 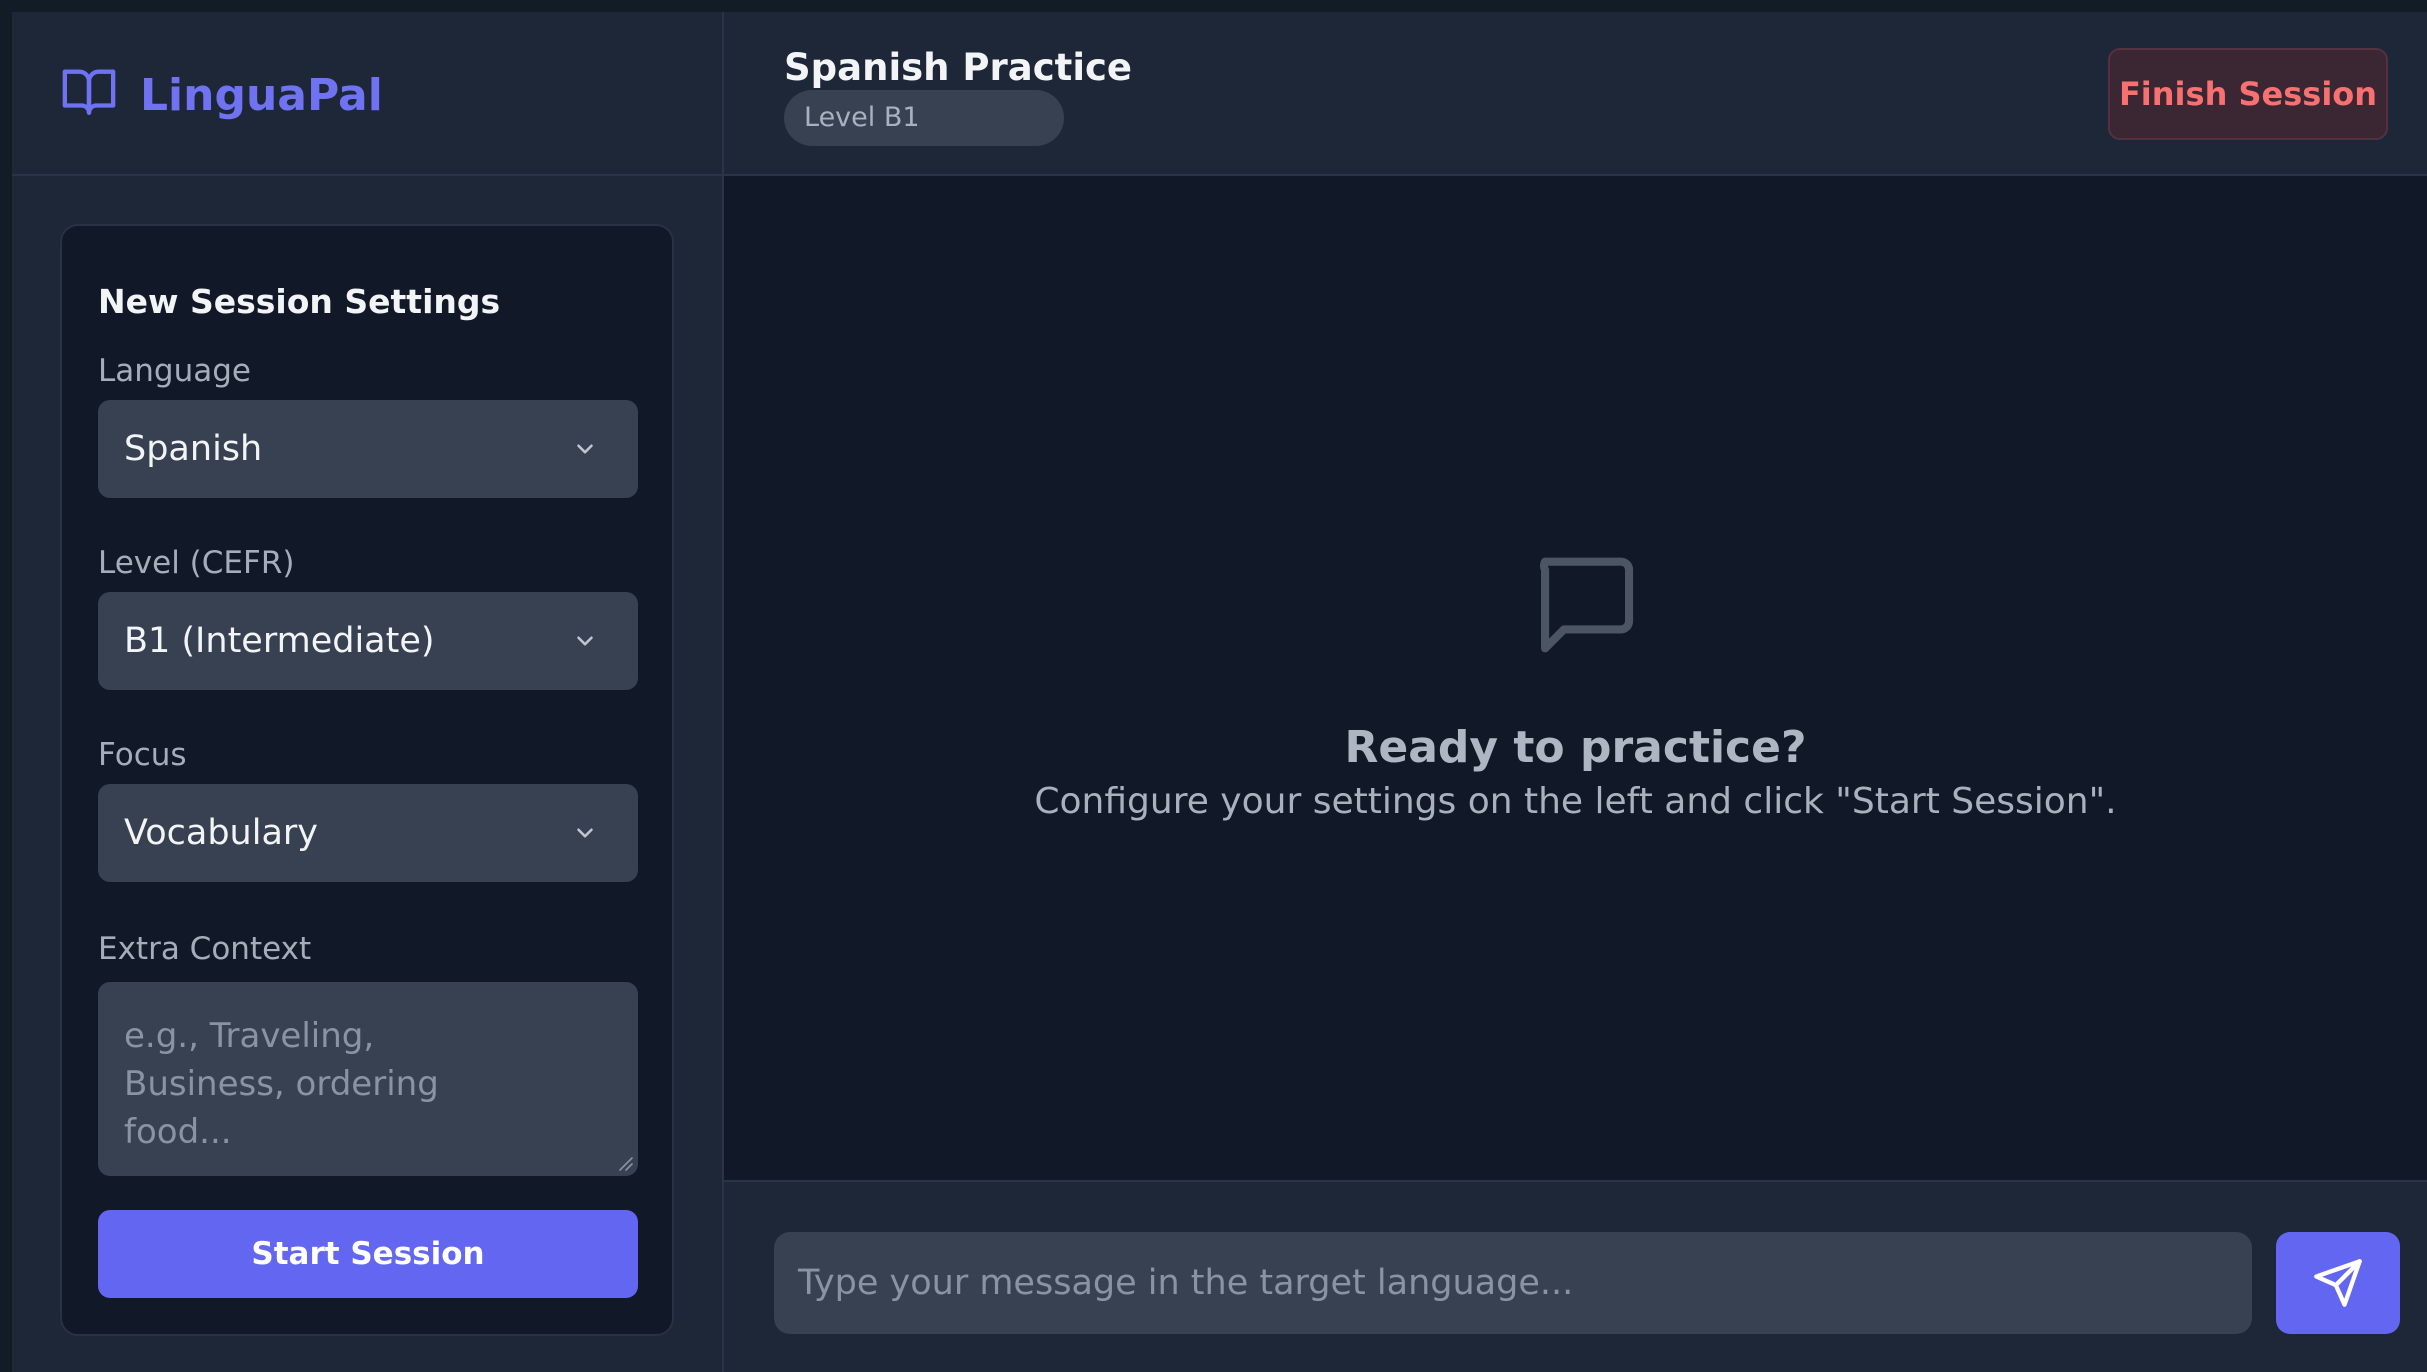 I want to click on window-frame-top, so click(x=1213, y=6).